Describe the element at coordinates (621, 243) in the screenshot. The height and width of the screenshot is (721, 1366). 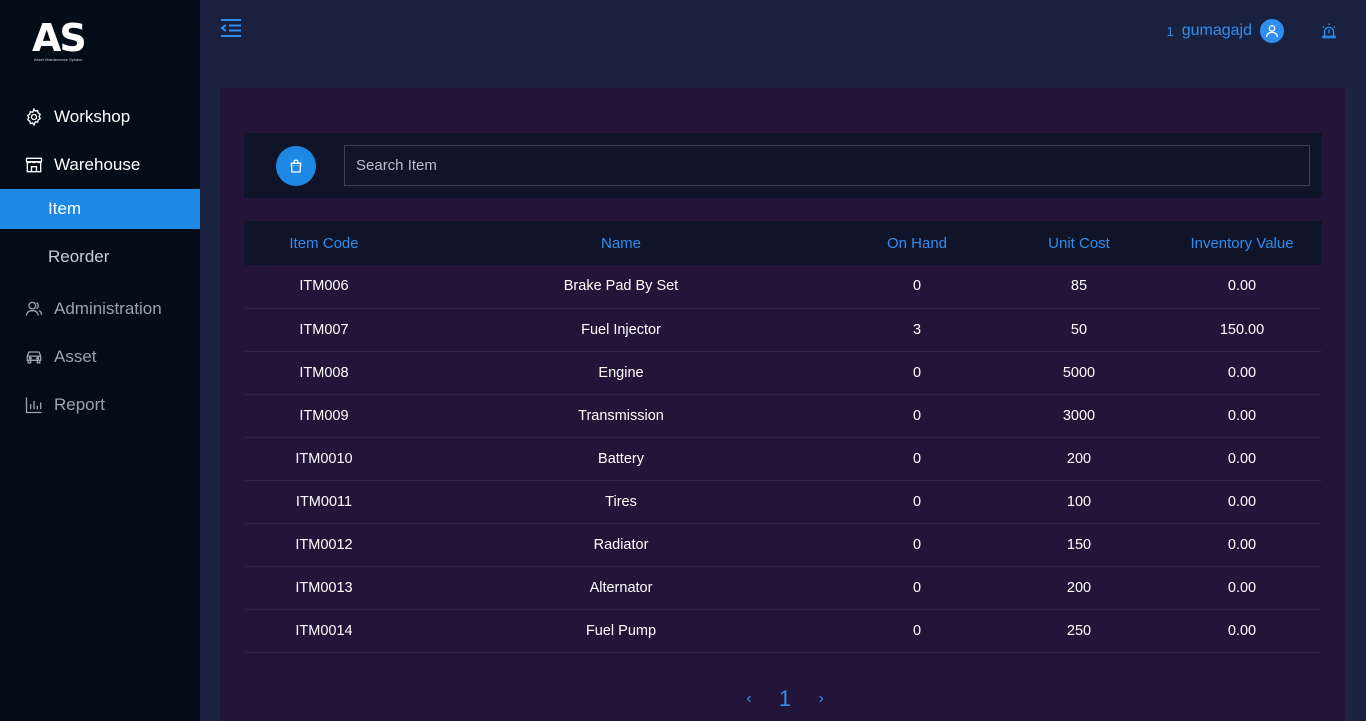
I see `column-header-name: Name` at that location.